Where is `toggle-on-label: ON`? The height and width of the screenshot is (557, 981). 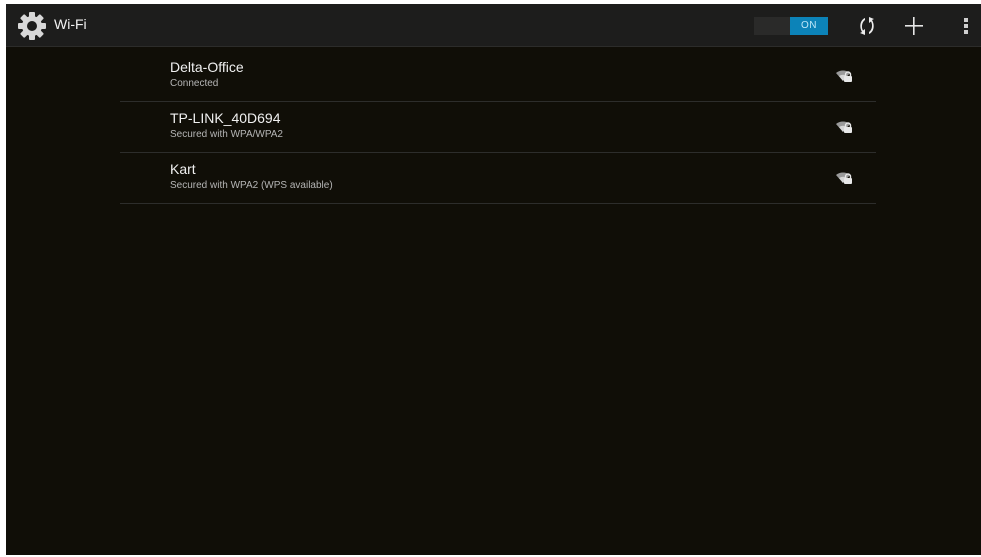 toggle-on-label: ON is located at coordinates (809, 26).